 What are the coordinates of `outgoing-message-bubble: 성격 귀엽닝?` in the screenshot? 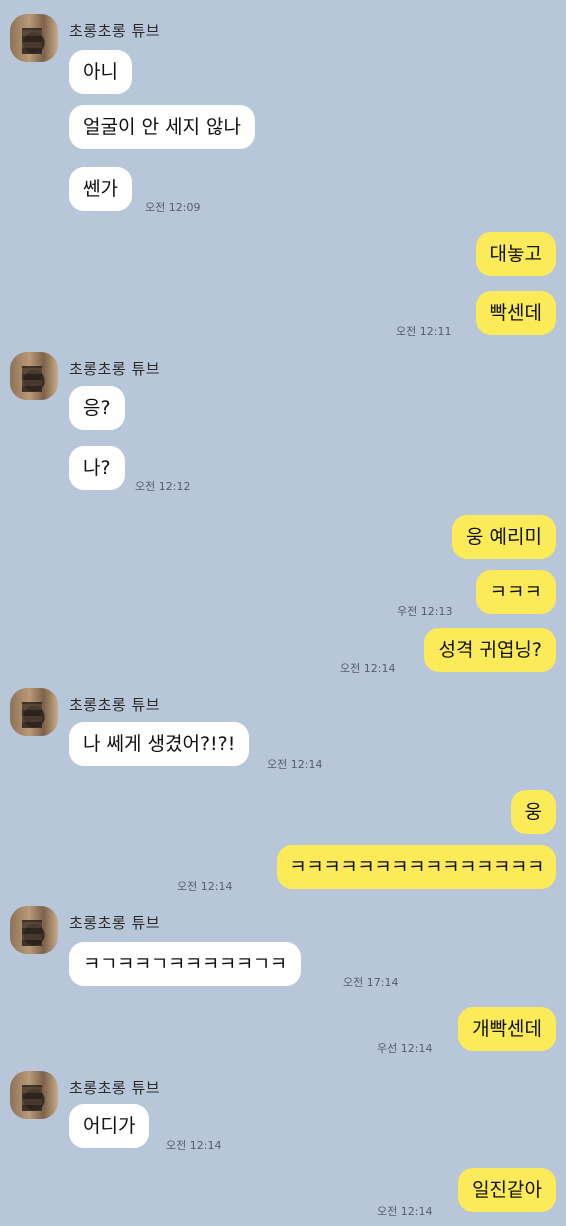 It's located at (490, 650).